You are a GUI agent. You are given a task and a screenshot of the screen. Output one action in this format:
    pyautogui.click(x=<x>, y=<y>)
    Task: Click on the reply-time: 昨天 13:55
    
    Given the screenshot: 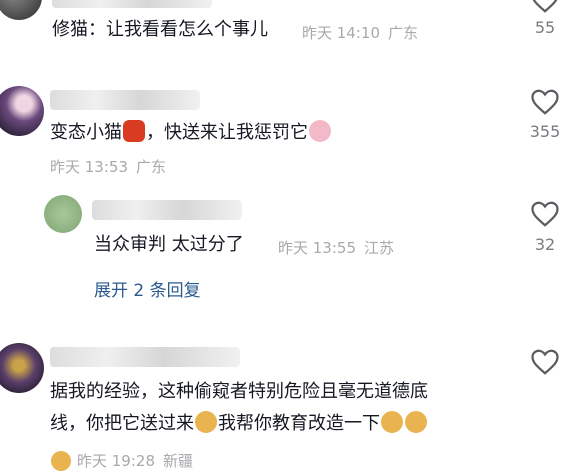 What is the action you would take?
    pyautogui.click(x=317, y=248)
    